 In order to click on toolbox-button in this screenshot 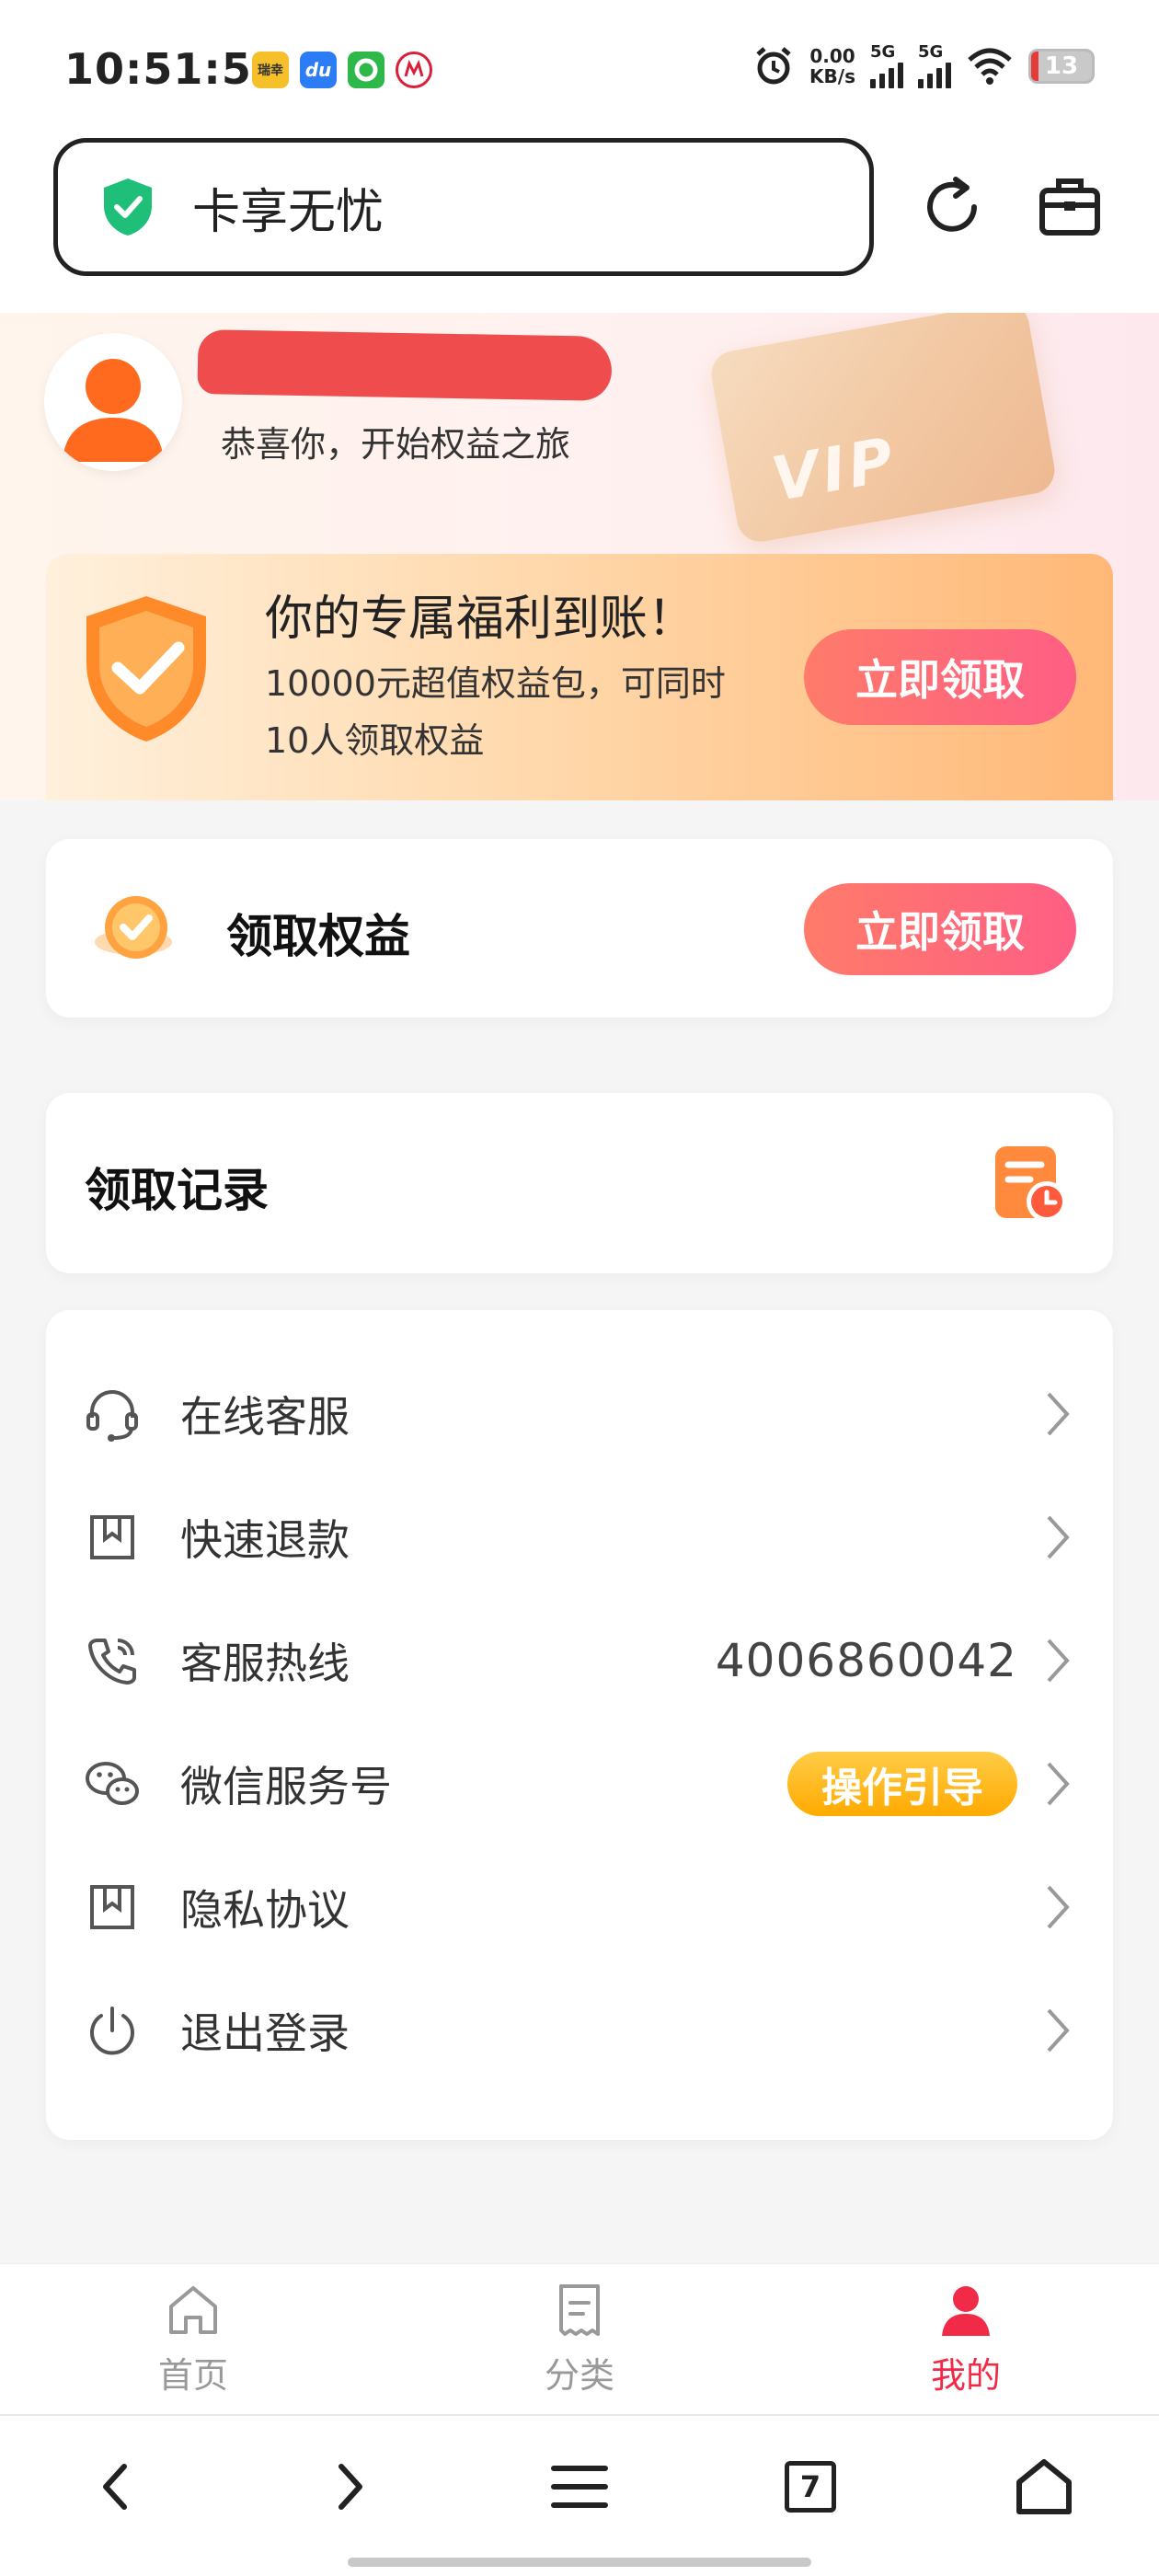, I will do `click(1069, 207)`.